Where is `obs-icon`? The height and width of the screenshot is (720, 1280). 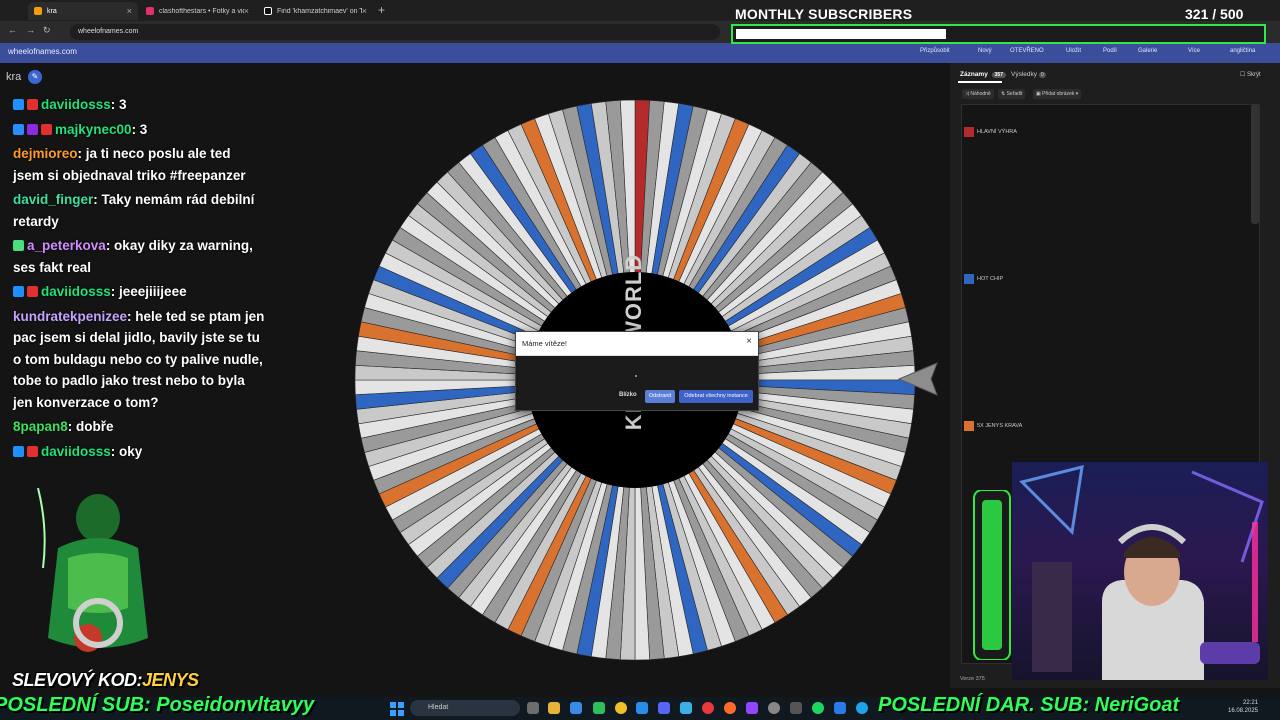
obs-icon is located at coordinates (774, 708).